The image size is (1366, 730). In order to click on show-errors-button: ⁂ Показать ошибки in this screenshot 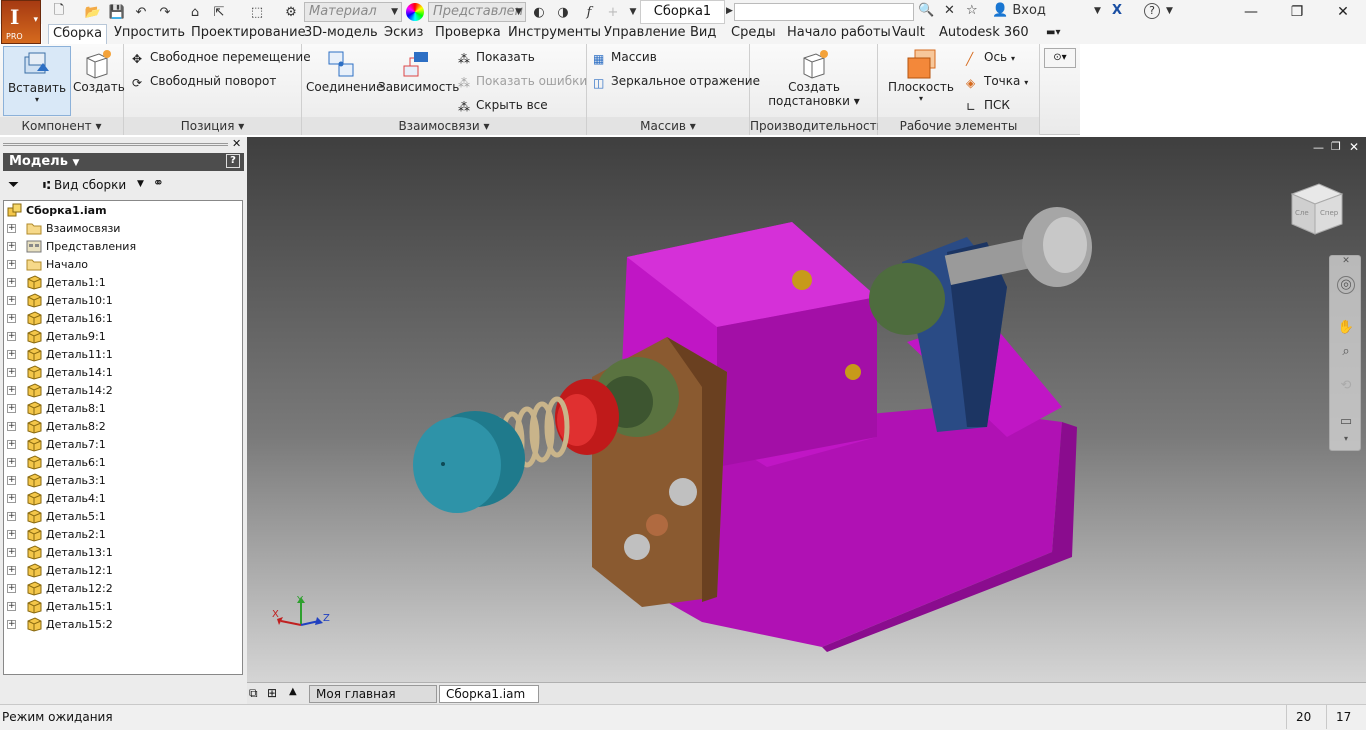, I will do `click(522, 81)`.